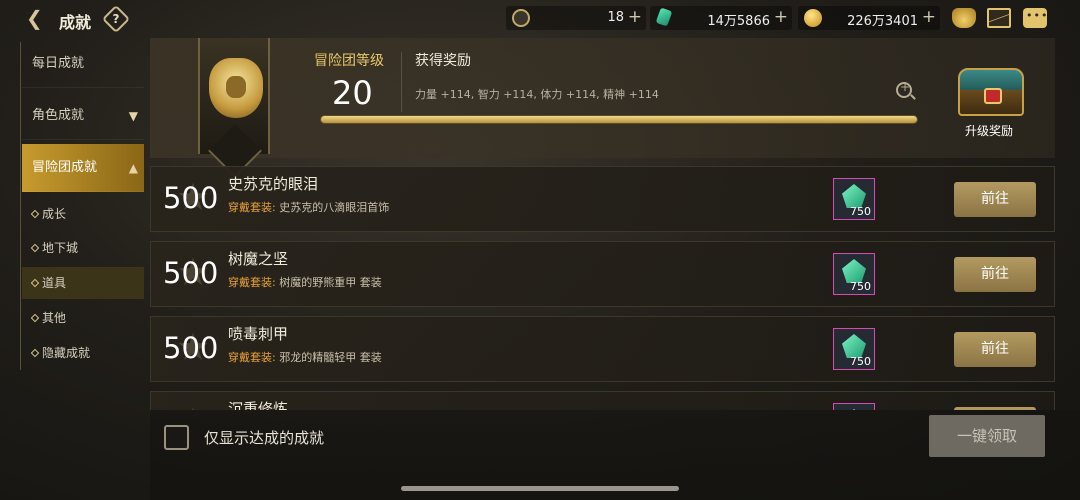 The height and width of the screenshot is (500, 1080). Describe the element at coordinates (813, 18) in the screenshot. I see `gold-icon` at that location.